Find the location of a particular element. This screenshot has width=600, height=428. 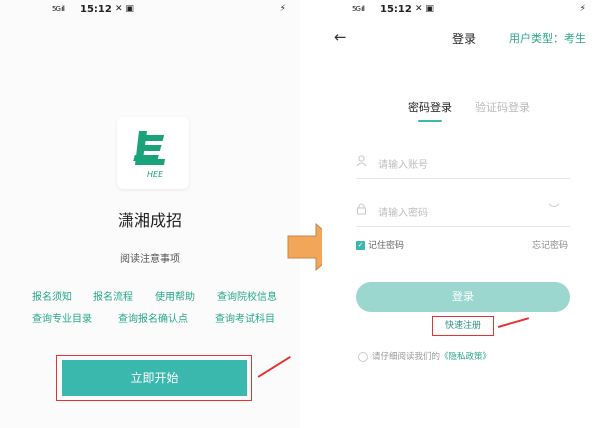

tab-password-login: 密码登录 is located at coordinates (430, 107).